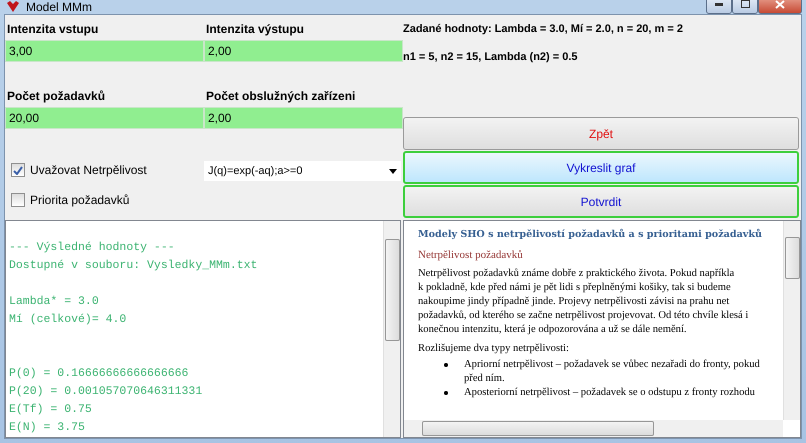 This screenshot has height=443, width=806. What do you see at coordinates (584, 316) in the screenshot?
I see `paragraph-line: požadavků, od kterého se začne netrpělivost projevovat. Od této chvíle klesá i` at bounding box center [584, 316].